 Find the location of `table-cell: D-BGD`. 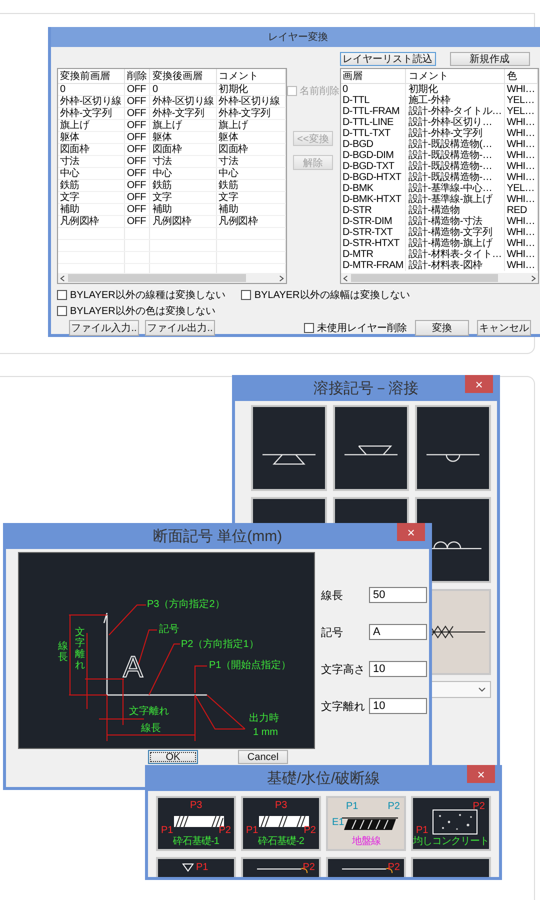

table-cell: D-BGD is located at coordinates (373, 144).